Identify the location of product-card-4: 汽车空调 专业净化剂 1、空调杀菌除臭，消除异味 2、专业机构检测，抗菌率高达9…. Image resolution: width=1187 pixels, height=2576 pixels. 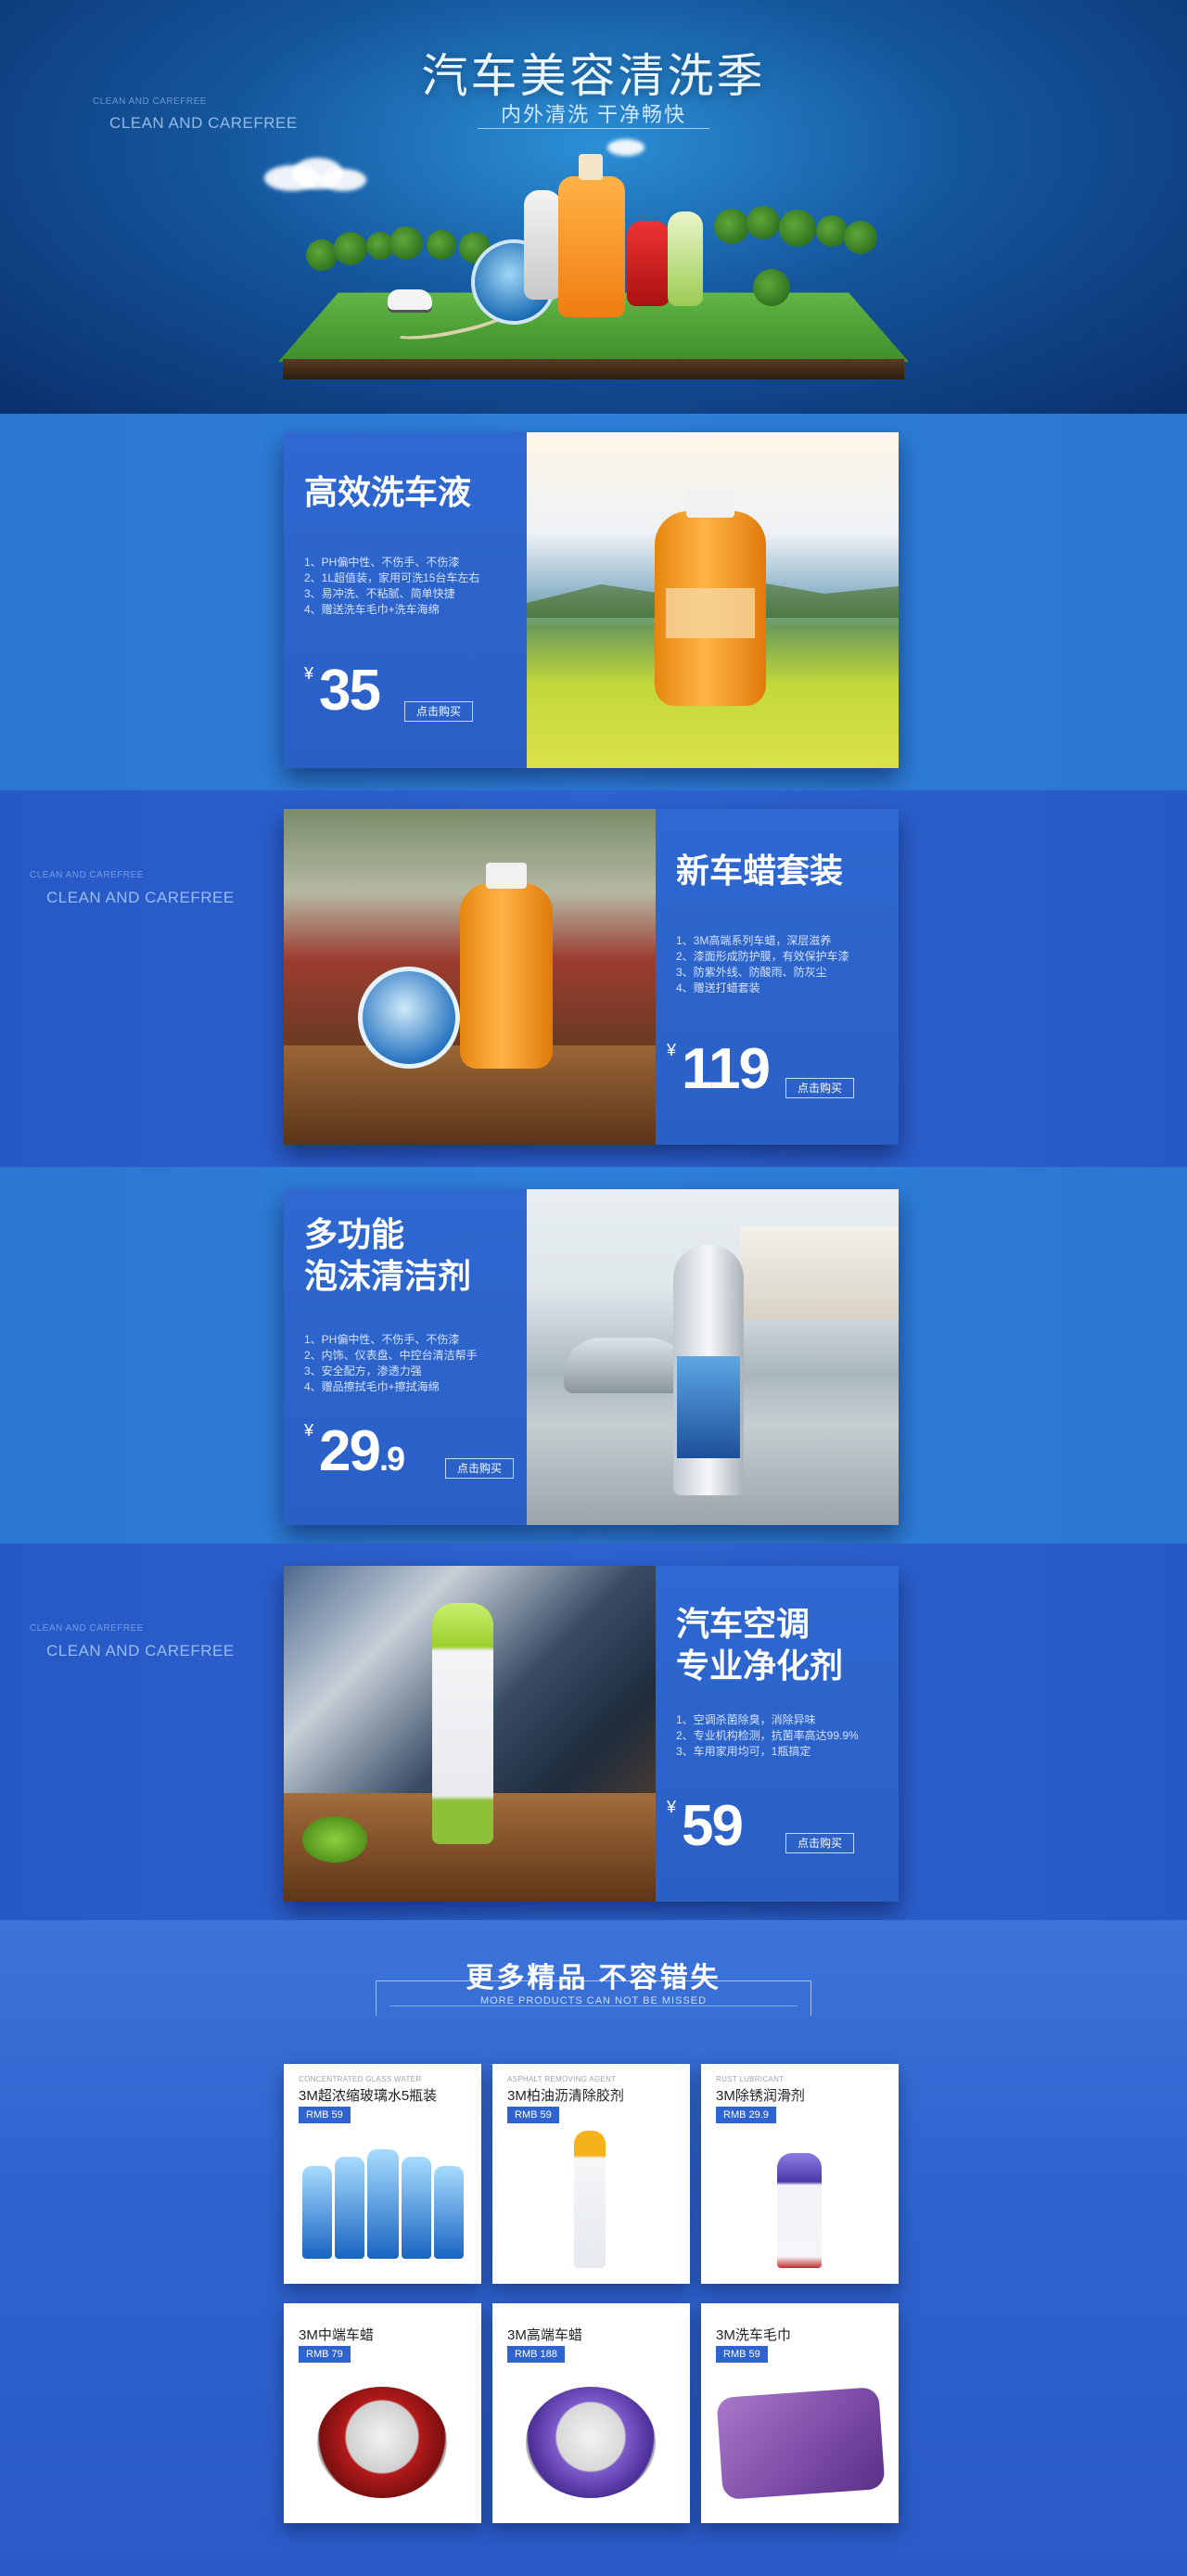
(591, 1734).